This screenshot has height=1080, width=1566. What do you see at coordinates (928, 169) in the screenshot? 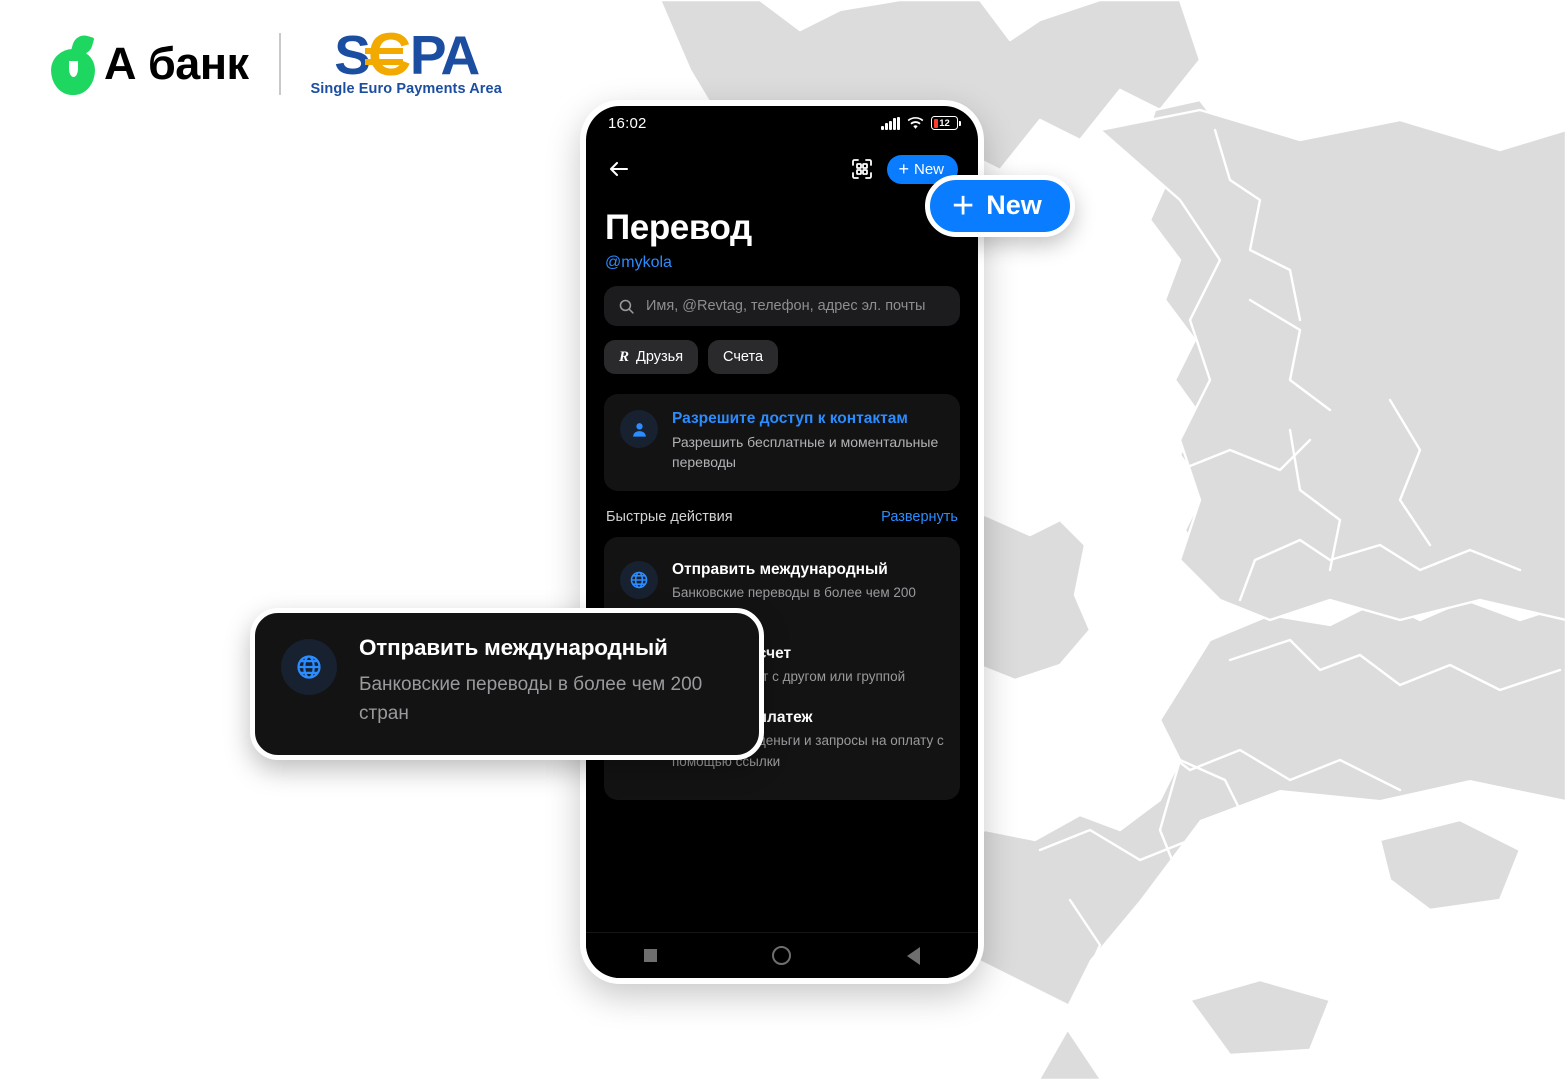
I see `new-button-label: New` at bounding box center [928, 169].